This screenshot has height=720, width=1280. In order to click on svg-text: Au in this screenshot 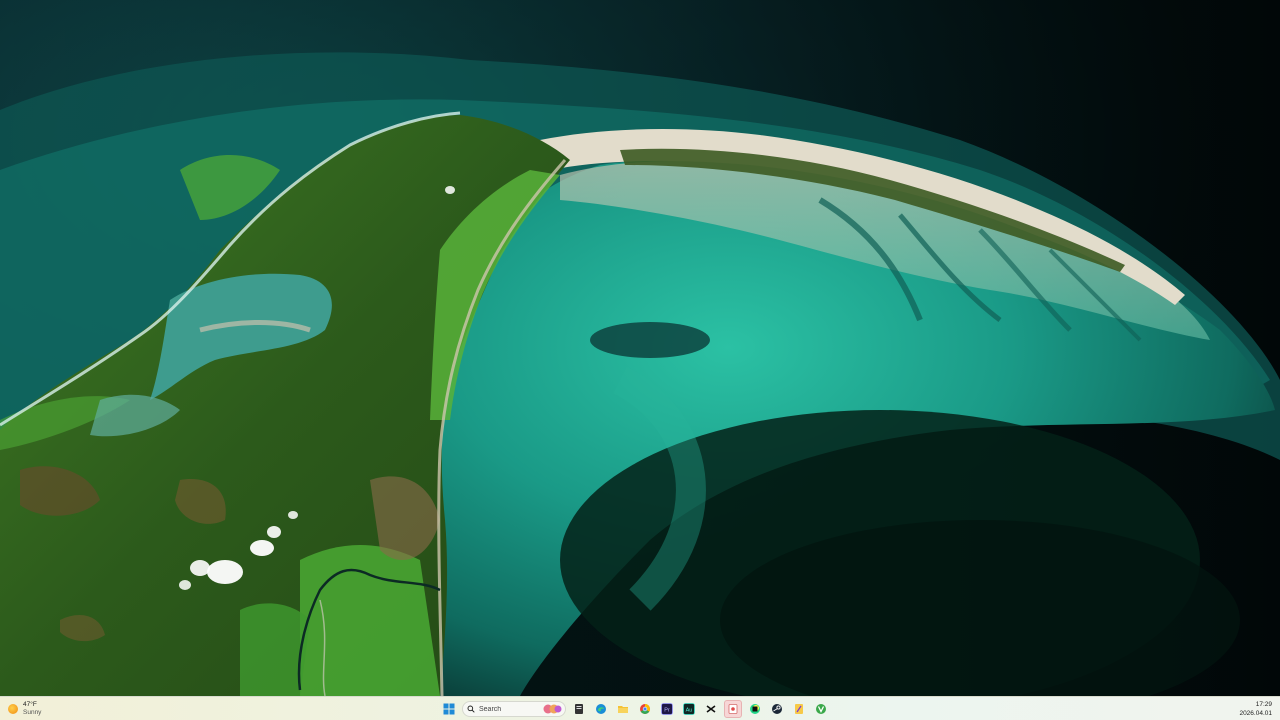, I will do `click(689, 710)`.